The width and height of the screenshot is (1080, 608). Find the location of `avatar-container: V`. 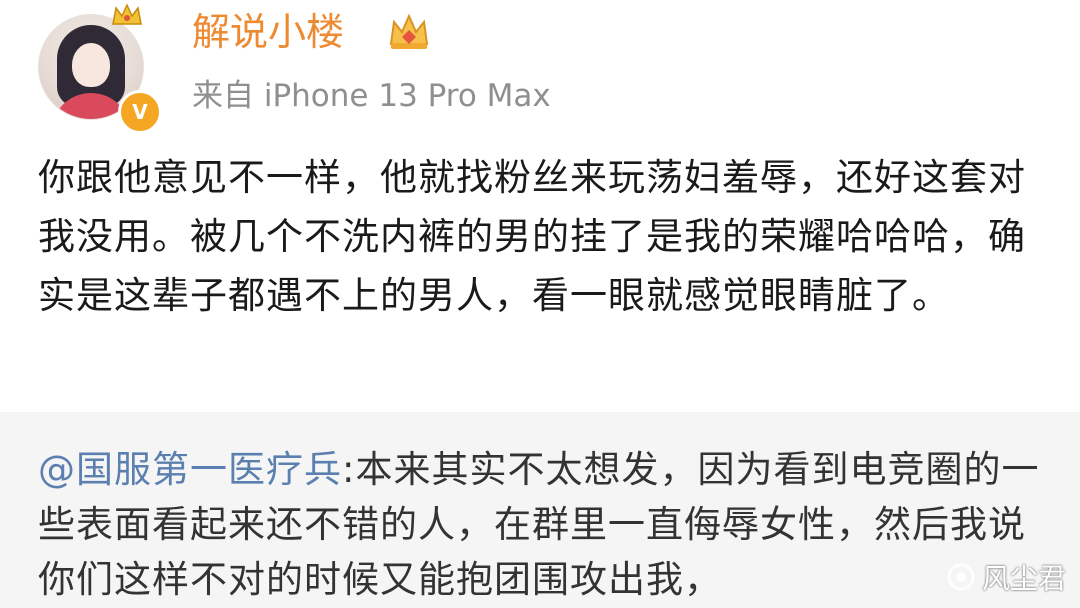

avatar-container: V is located at coordinates (100, 68).